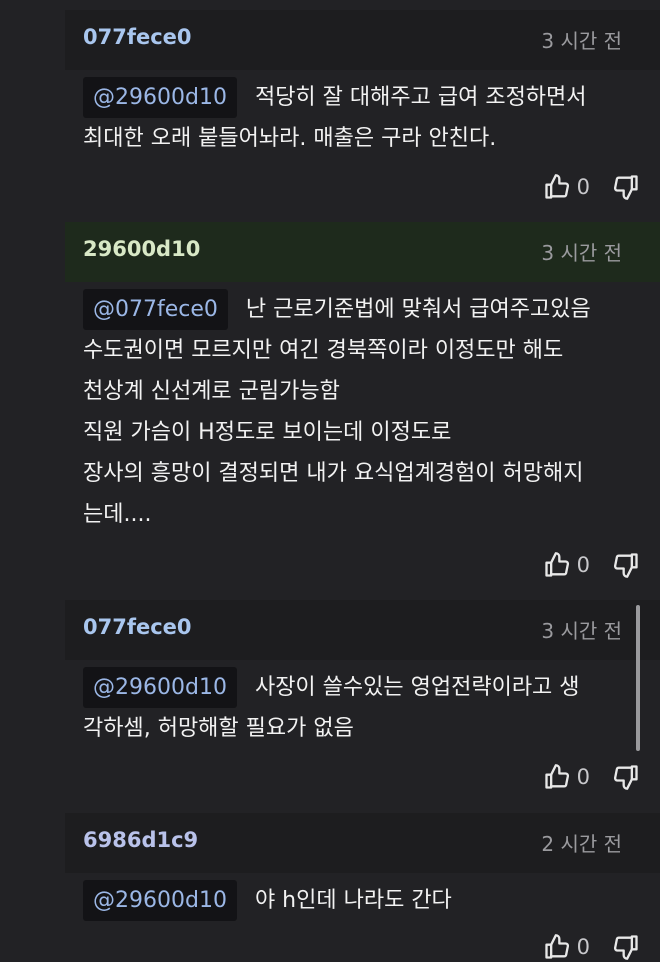 The image size is (660, 962). What do you see at coordinates (581, 844) in the screenshot?
I see `comment-time: 2 시간 전` at bounding box center [581, 844].